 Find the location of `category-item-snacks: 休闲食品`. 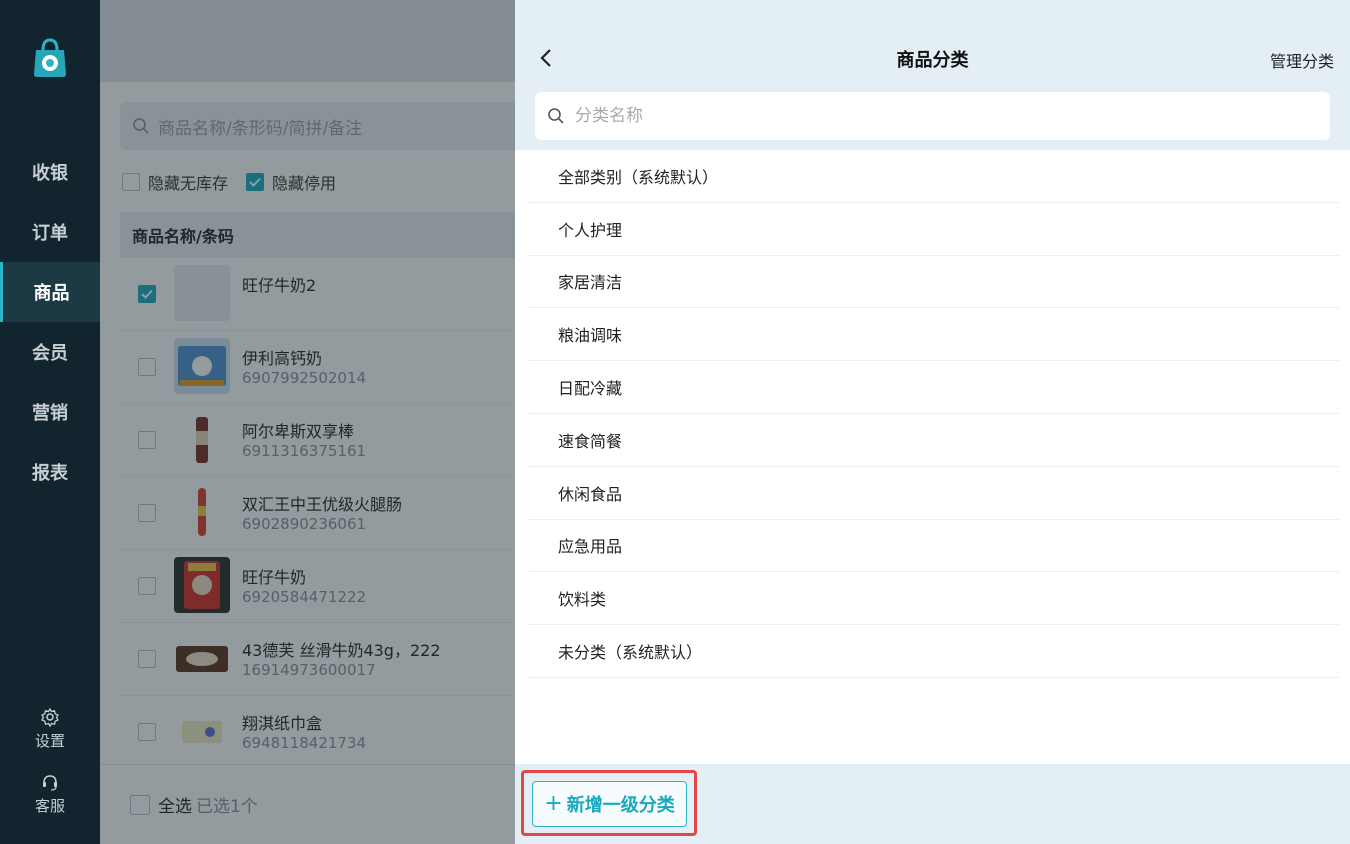

category-item-snacks: 休闲食品 is located at coordinates (933, 493).